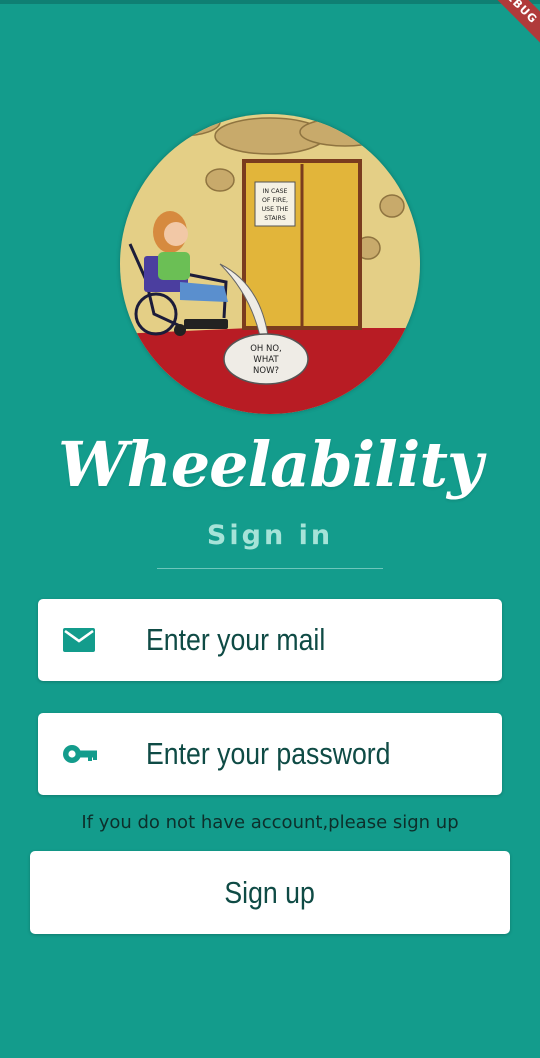  What do you see at coordinates (270, 535) in the screenshot?
I see `page-subtitle: Sign in` at bounding box center [270, 535].